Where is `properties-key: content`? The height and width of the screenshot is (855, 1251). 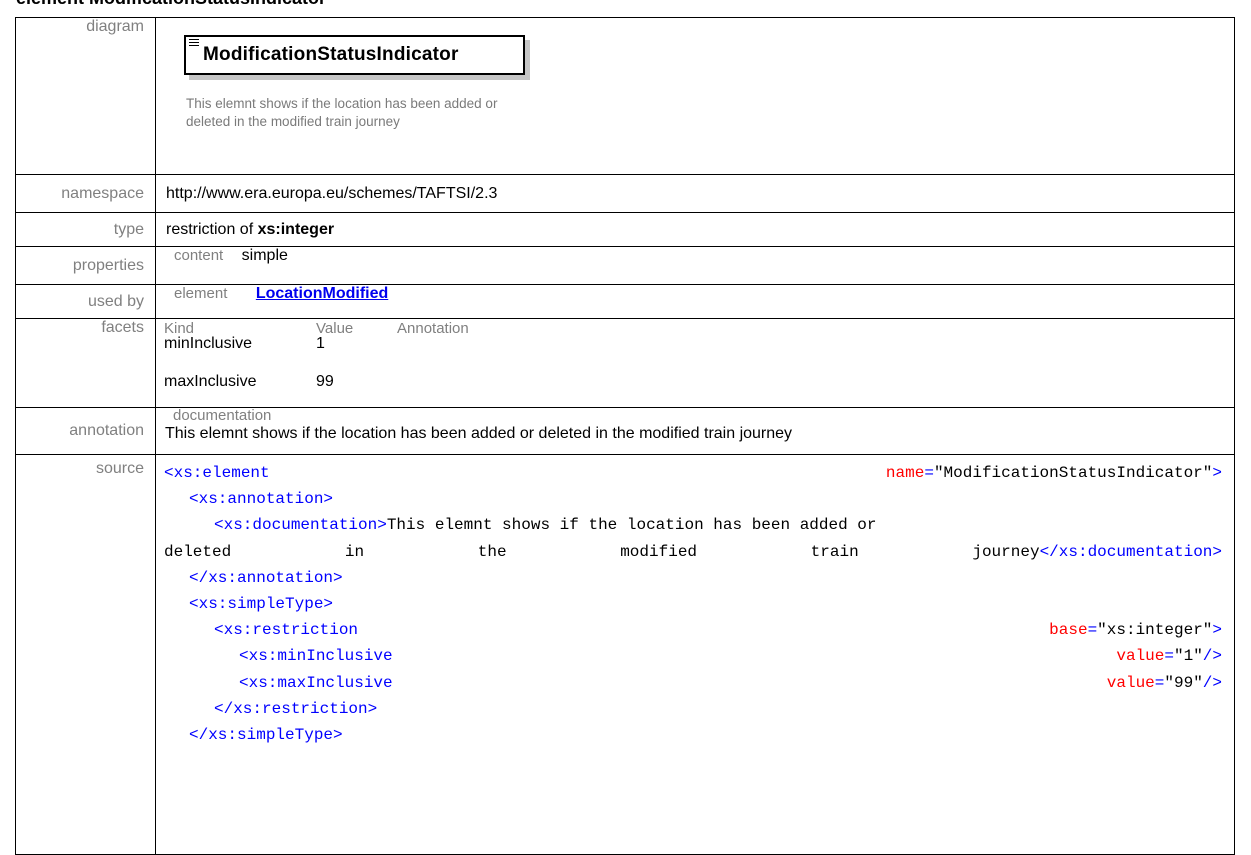 properties-key: content is located at coordinates (199, 255).